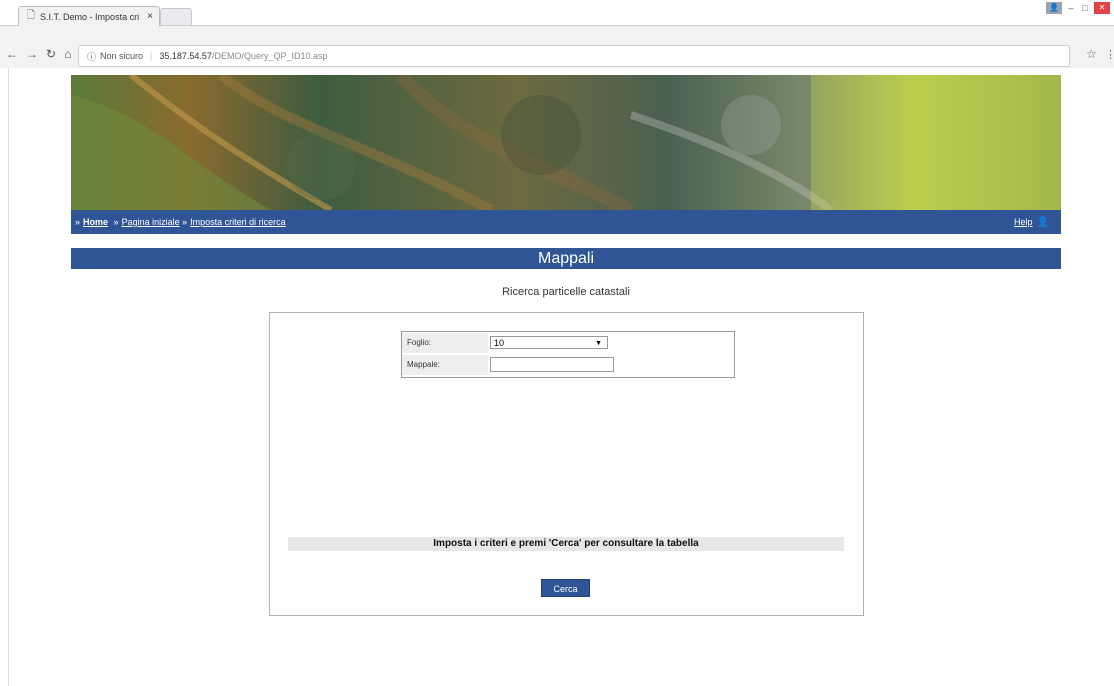 The width and height of the screenshot is (1114, 686). Describe the element at coordinates (445, 343) in the screenshot. I see `foglio-label: Foglio:` at that location.